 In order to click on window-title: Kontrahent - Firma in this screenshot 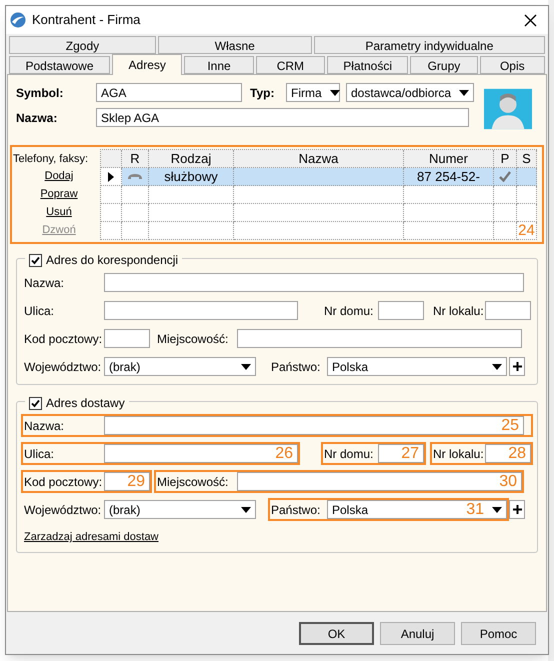, I will do `click(86, 20)`.